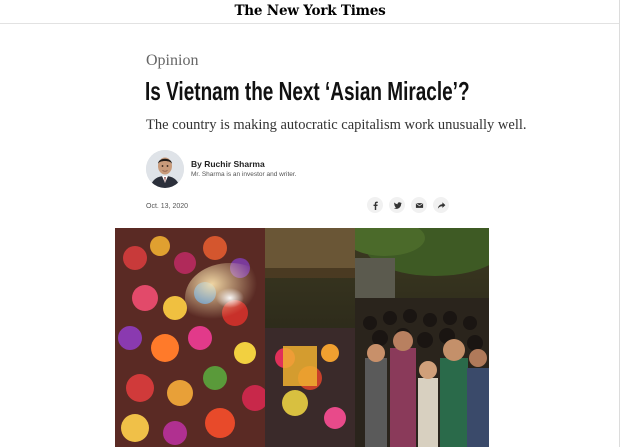 This screenshot has height=447, width=620. Describe the element at coordinates (228, 164) in the screenshot. I see `author-byline: By Ruchir Sharma` at that location.